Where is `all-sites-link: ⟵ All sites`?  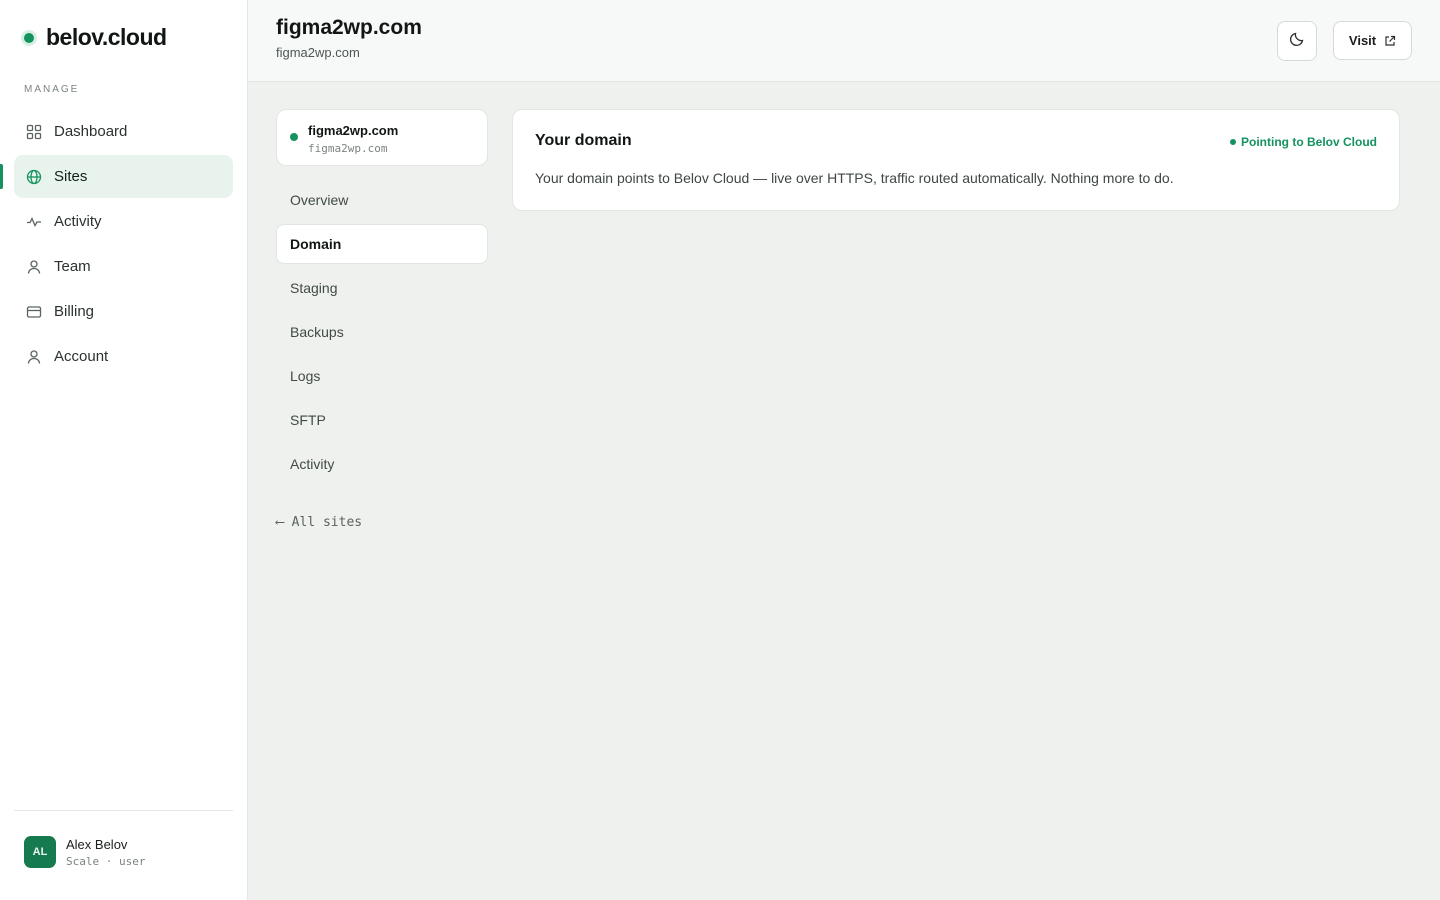 all-sites-link: ⟵ All sites is located at coordinates (319, 522).